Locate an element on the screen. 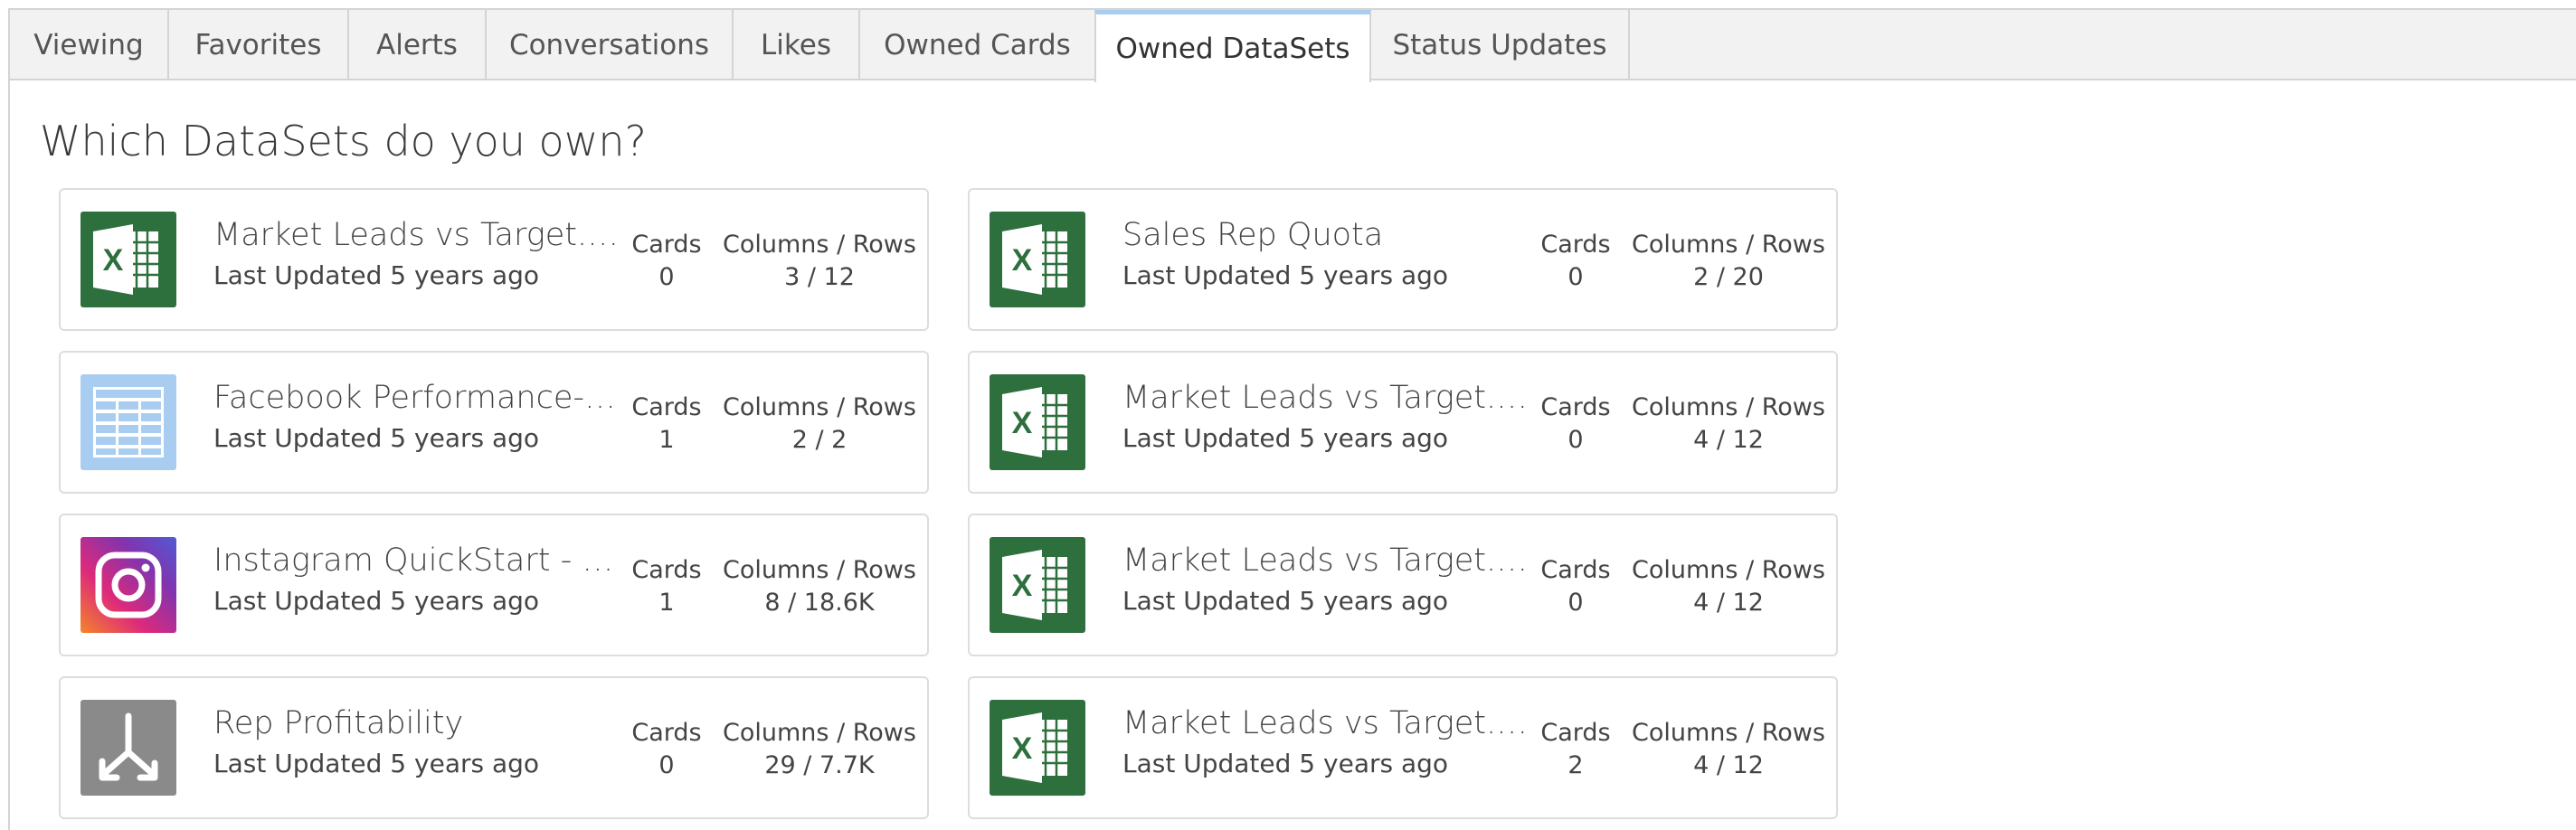 The image size is (2576, 830). table-icon is located at coordinates (128, 422).